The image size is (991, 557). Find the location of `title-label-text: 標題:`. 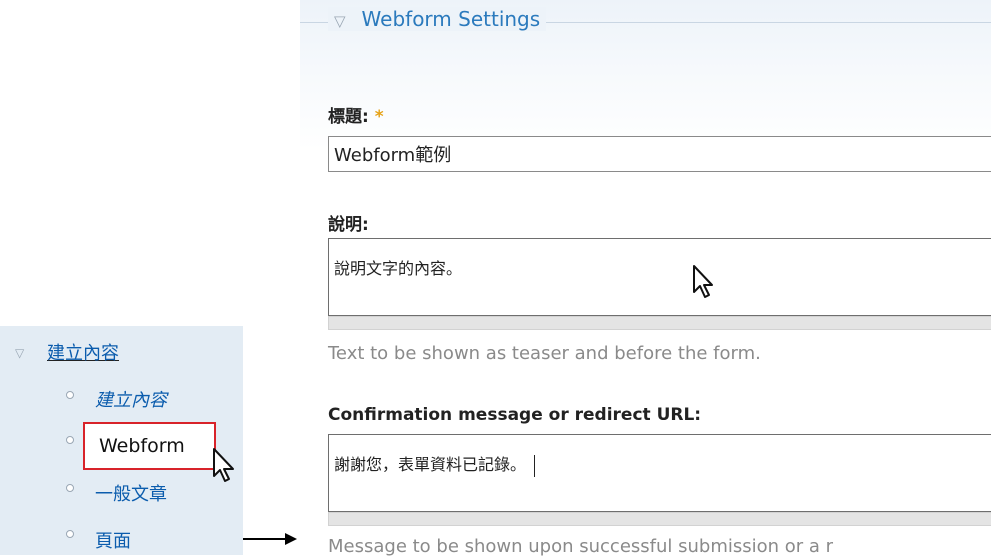

title-label-text: 標題: is located at coordinates (348, 117).